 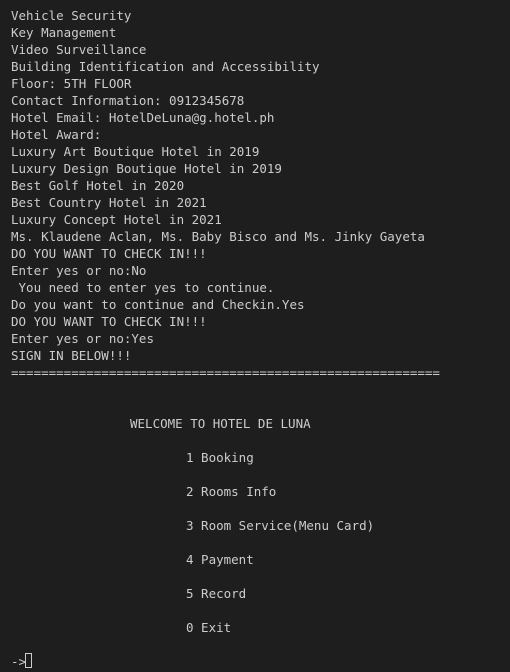 I want to click on menu-title: WELCOME TO HOTEL DE LUNA, so click(x=220, y=423).